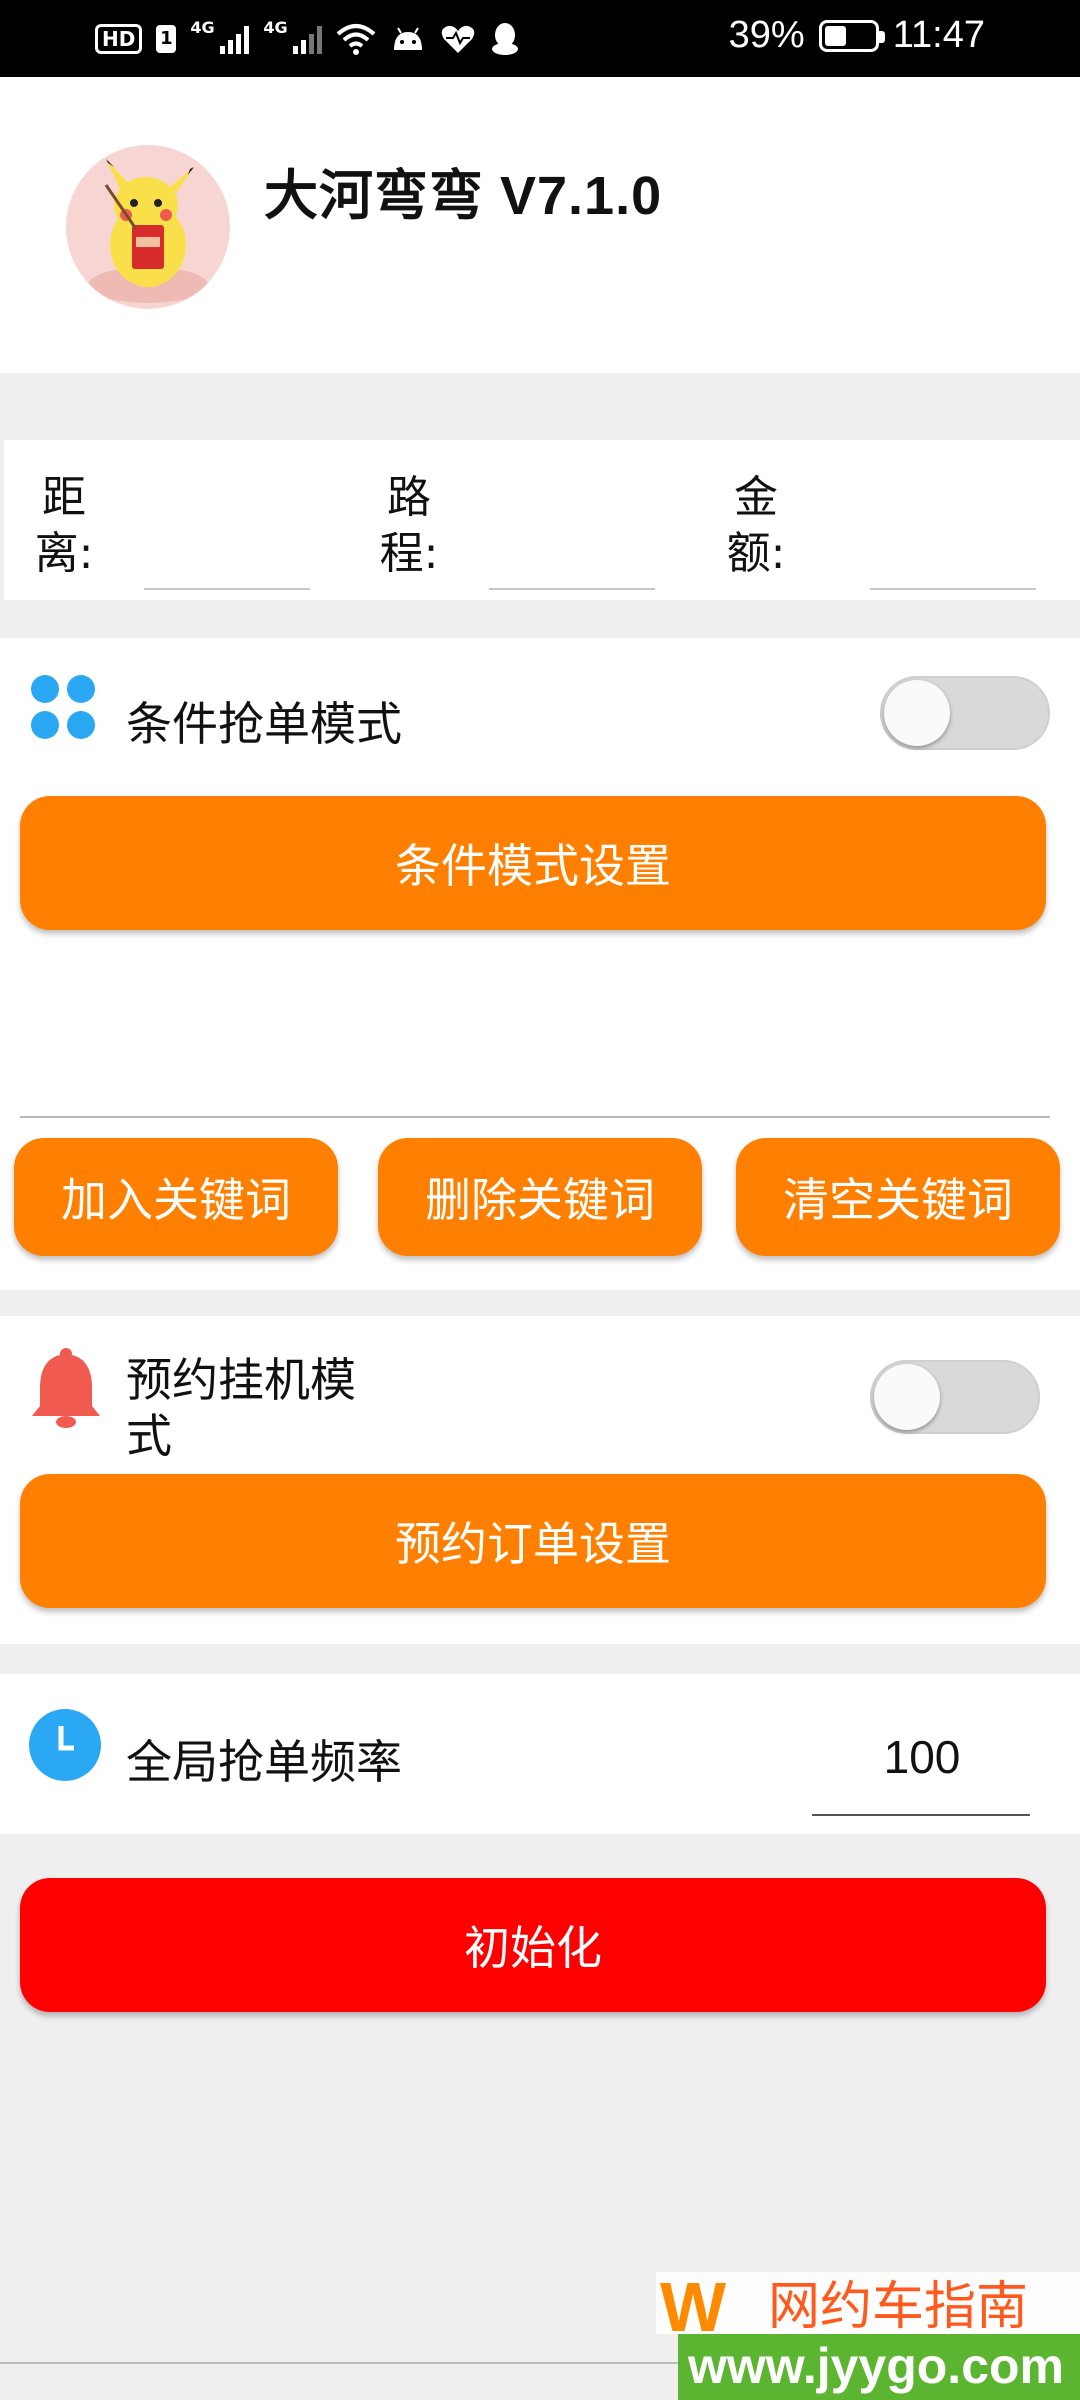 The image size is (1080, 2400). What do you see at coordinates (851, 35) in the screenshot?
I see `battery-icon` at bounding box center [851, 35].